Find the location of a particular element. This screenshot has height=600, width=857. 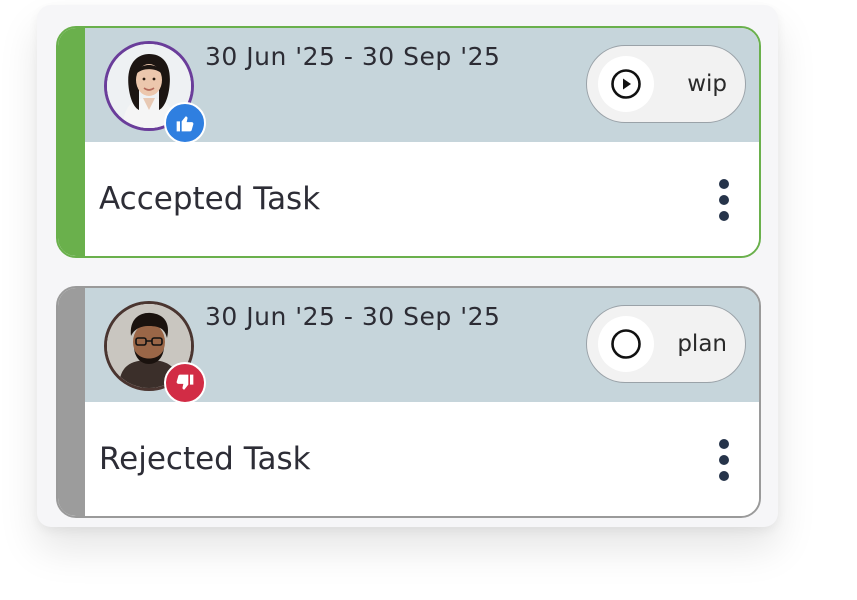

play-circle-icon is located at coordinates (626, 84).